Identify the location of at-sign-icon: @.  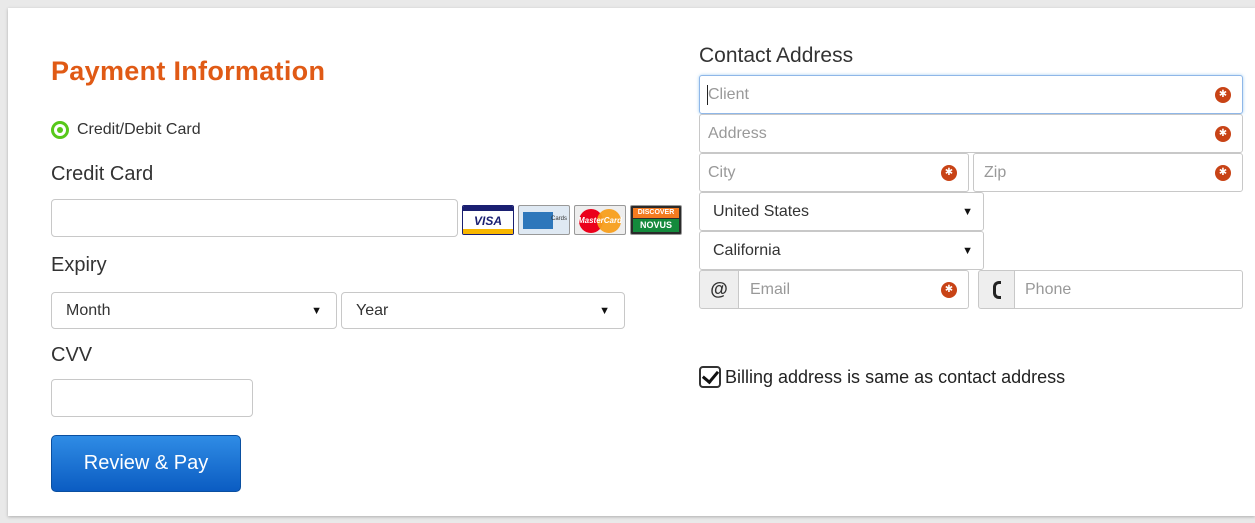
(719, 289).